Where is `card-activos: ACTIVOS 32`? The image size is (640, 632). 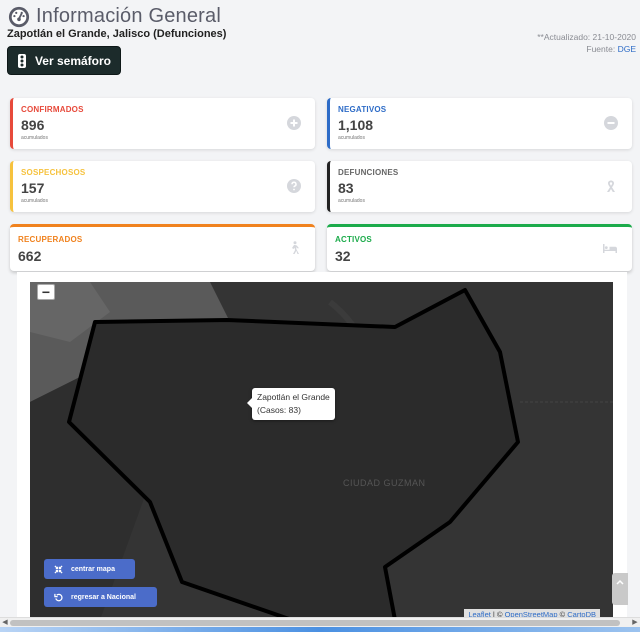 card-activos: ACTIVOS 32 is located at coordinates (479, 247).